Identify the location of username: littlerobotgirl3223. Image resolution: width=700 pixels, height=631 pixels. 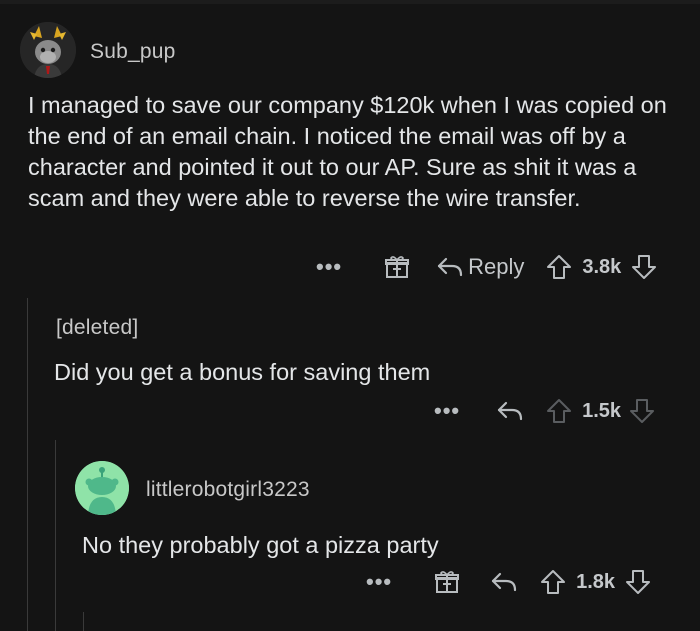
(228, 490).